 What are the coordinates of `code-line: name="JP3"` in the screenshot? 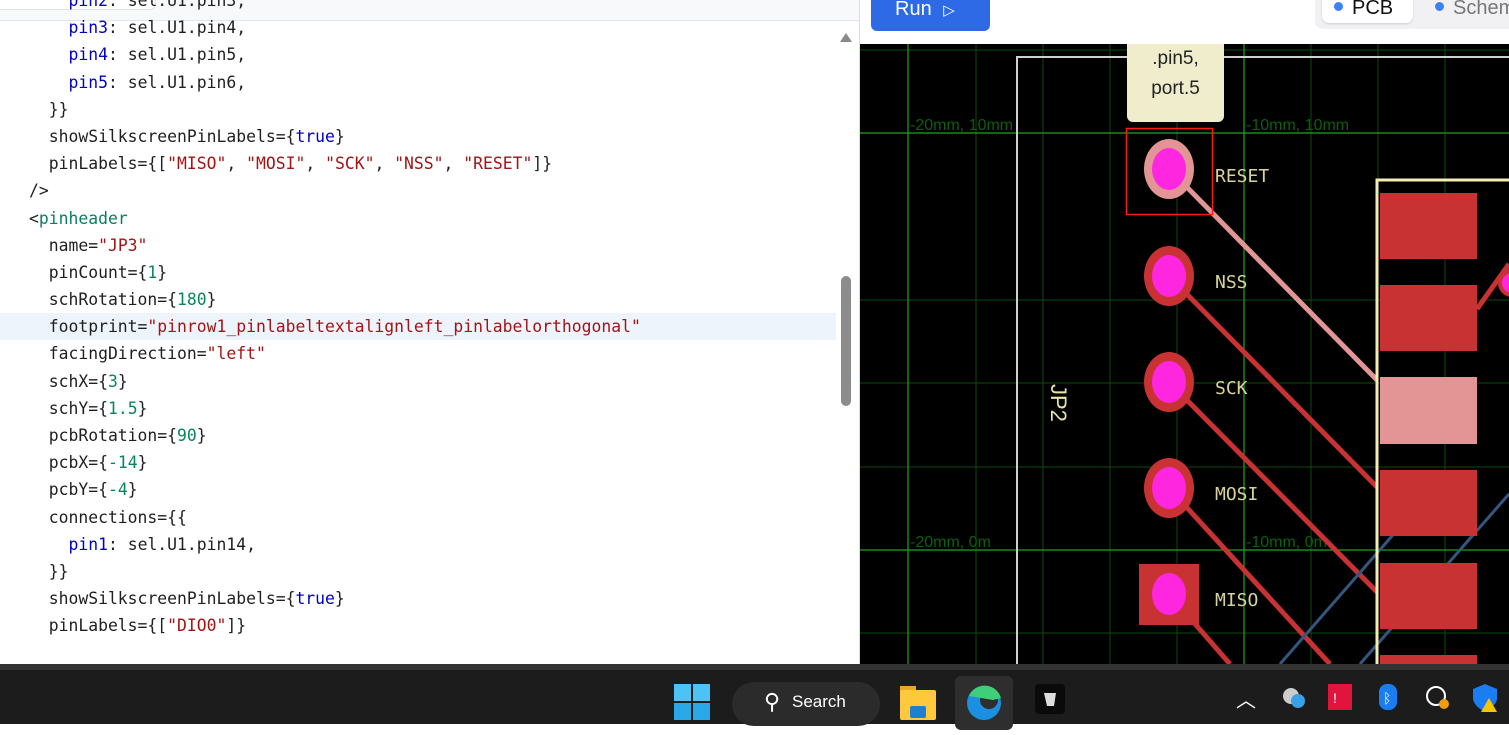 It's located at (418, 245).